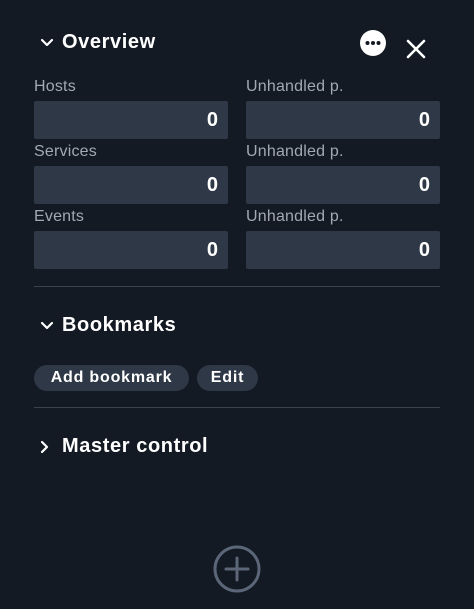 The height and width of the screenshot is (609, 474). I want to click on services-unhandled-count: 0, so click(343, 185).